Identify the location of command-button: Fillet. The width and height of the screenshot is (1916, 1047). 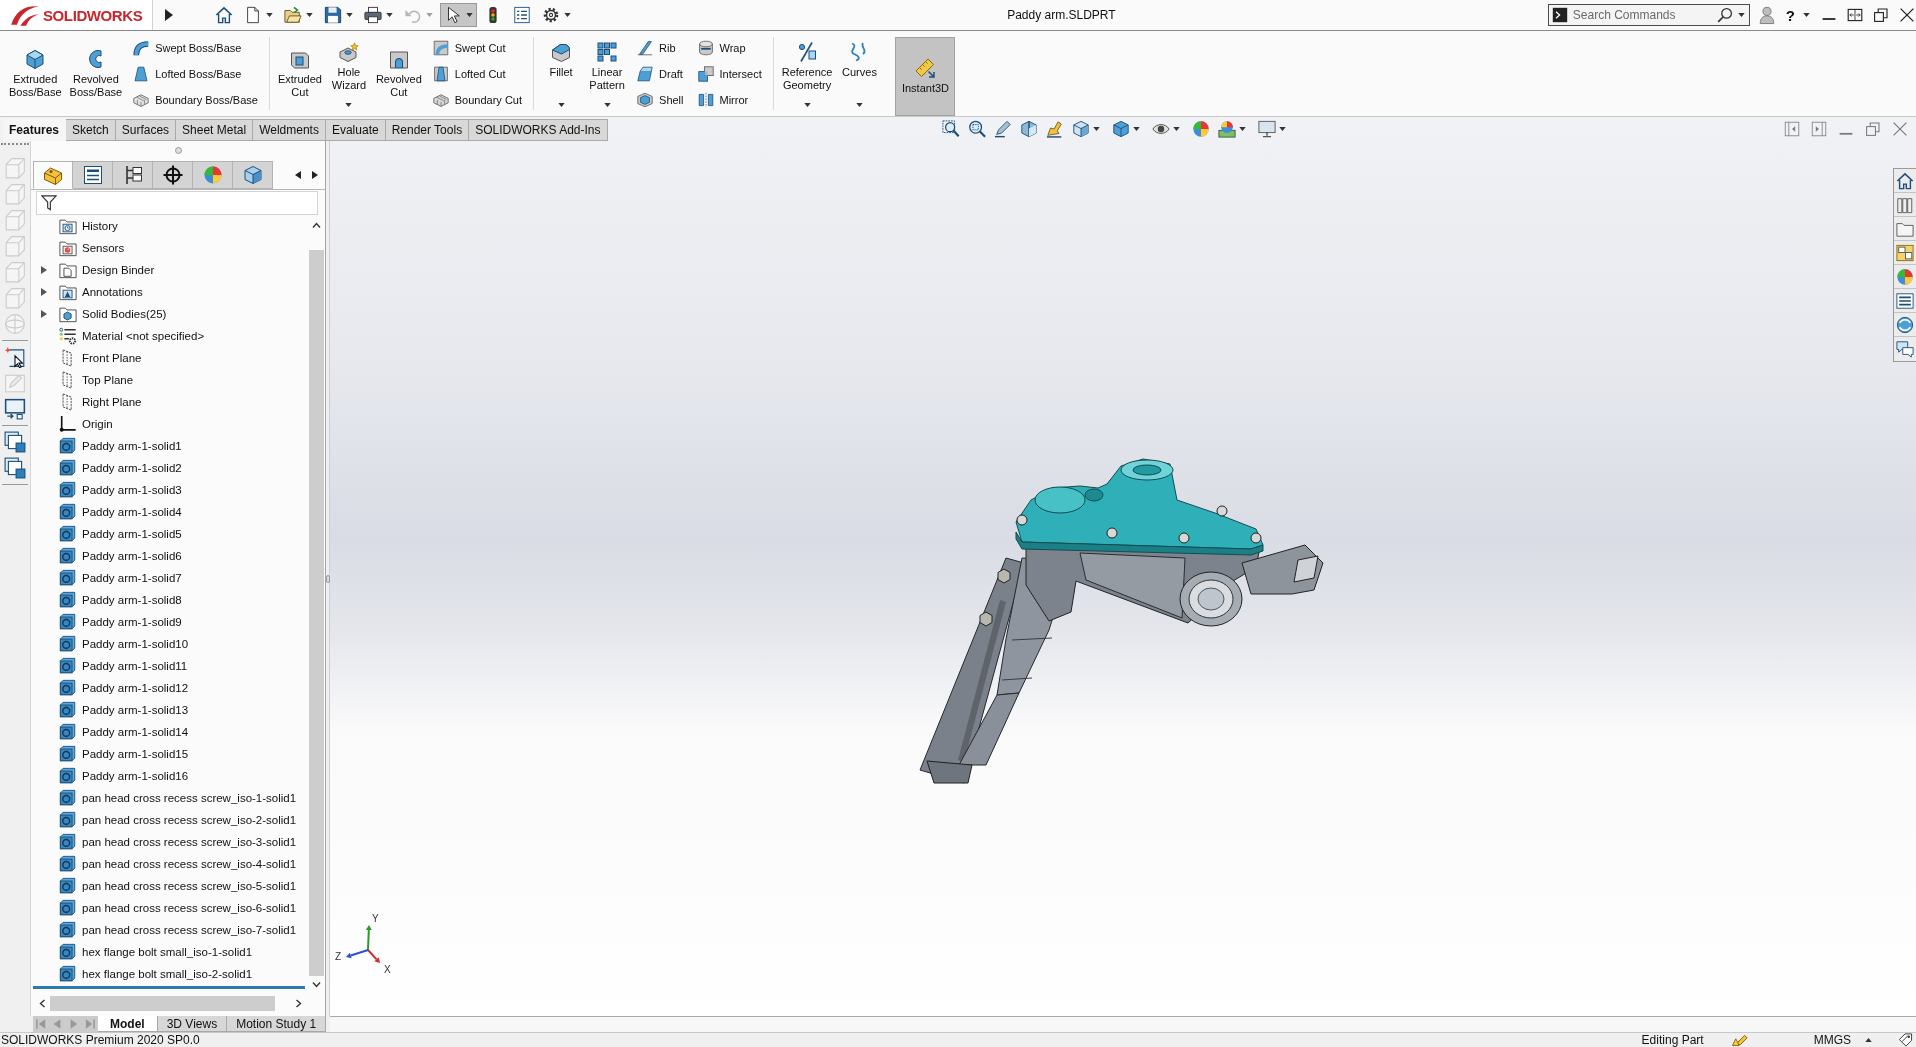
(561, 73).